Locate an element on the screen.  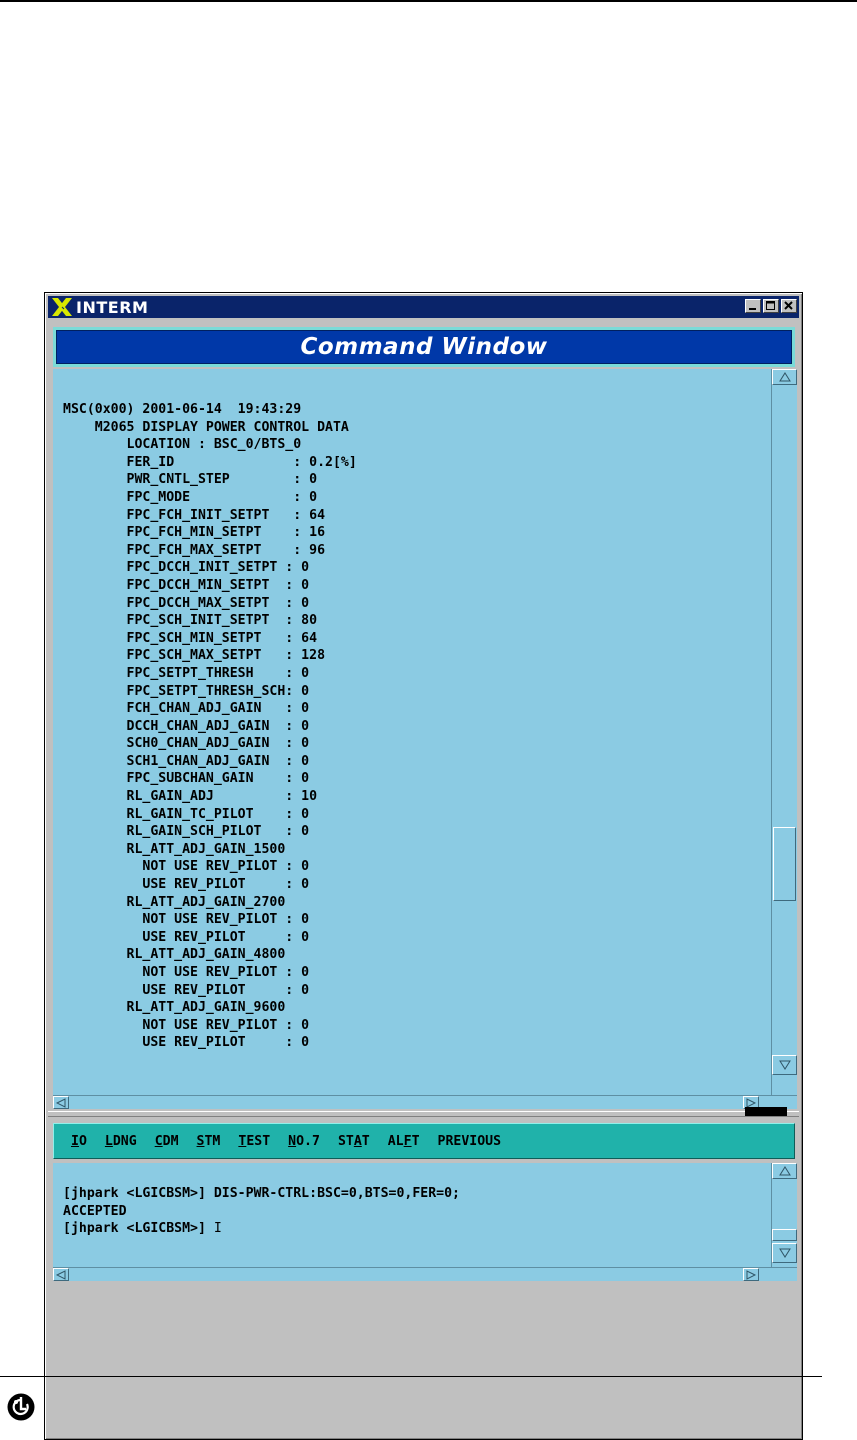
output-line: SCH1_CHAN_ADJ_GAIN : 0 is located at coordinates (186, 761).